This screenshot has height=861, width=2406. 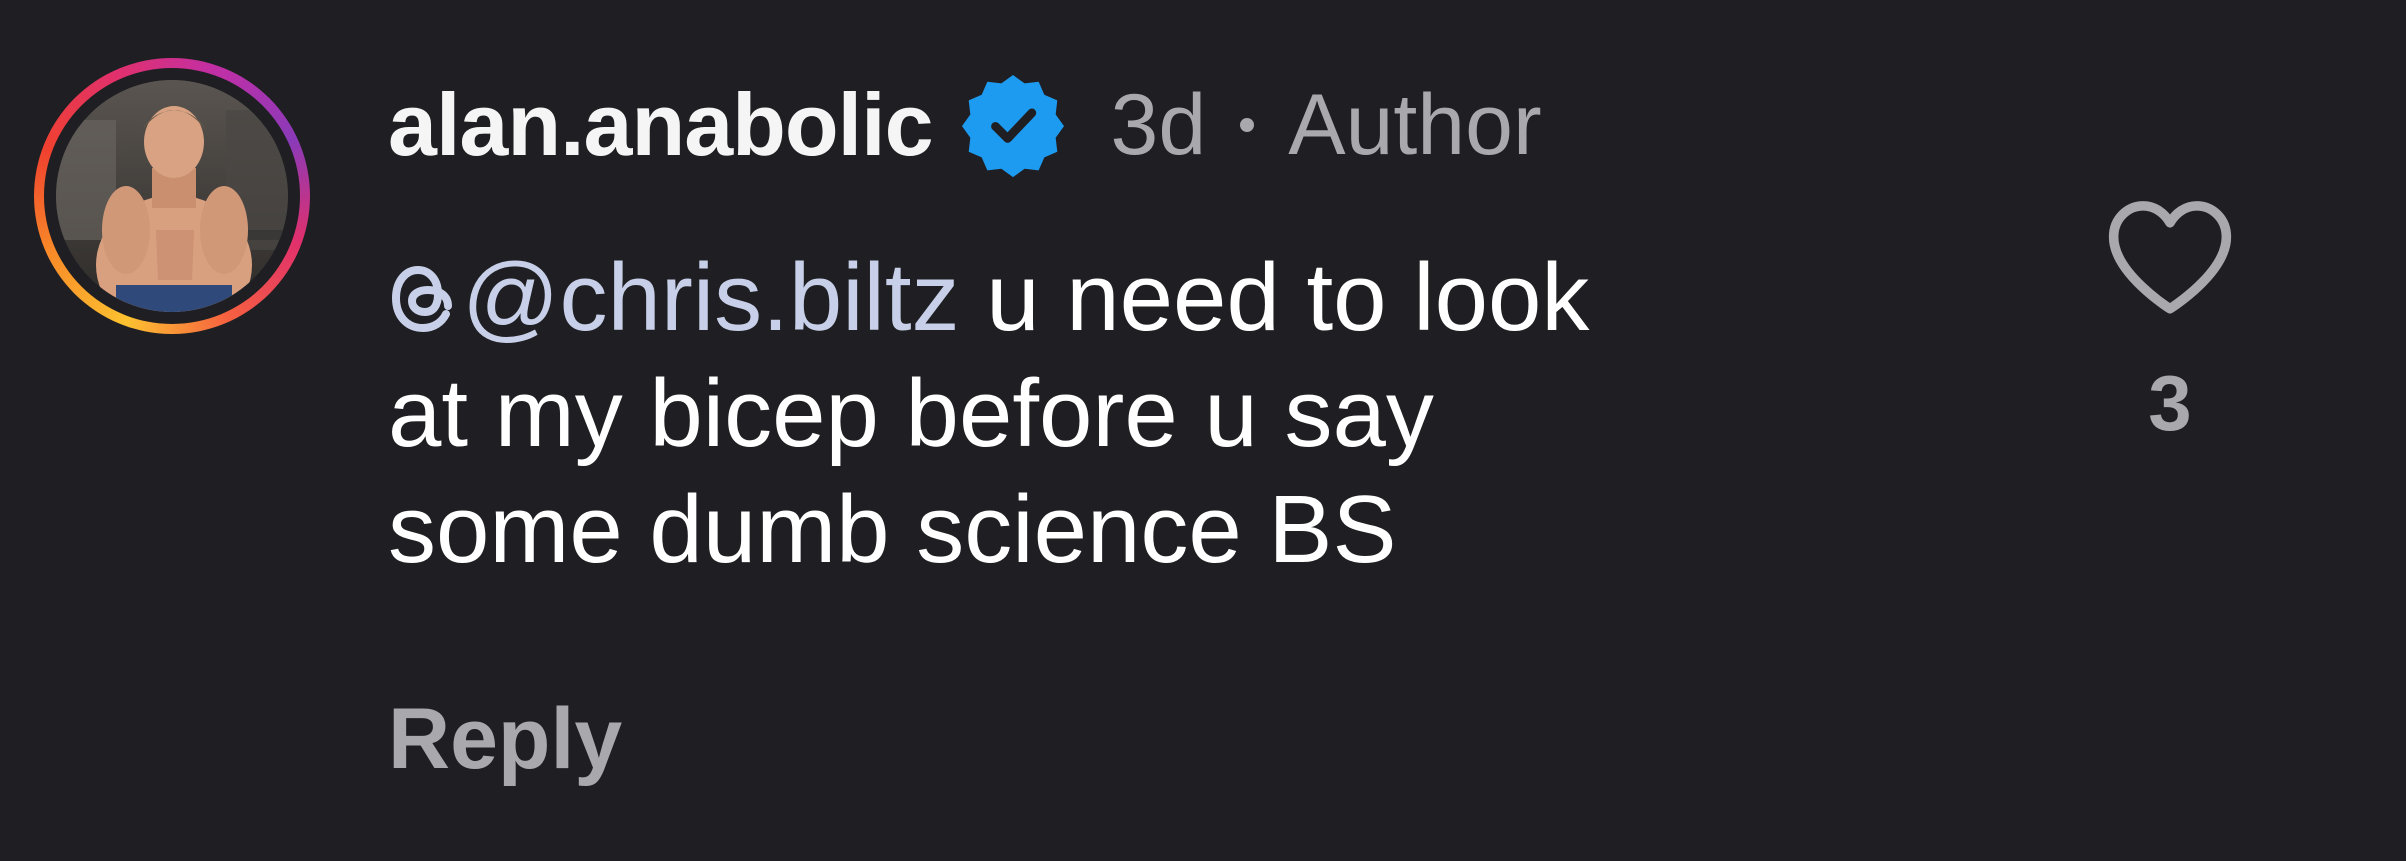 What do you see at coordinates (911, 413) in the screenshot?
I see `comment-line-2: at my bicep before u say` at bounding box center [911, 413].